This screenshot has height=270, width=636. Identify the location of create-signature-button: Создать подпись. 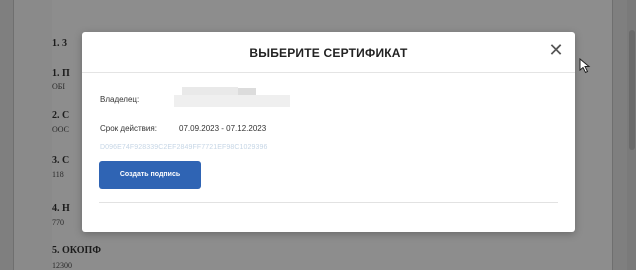
(150, 175).